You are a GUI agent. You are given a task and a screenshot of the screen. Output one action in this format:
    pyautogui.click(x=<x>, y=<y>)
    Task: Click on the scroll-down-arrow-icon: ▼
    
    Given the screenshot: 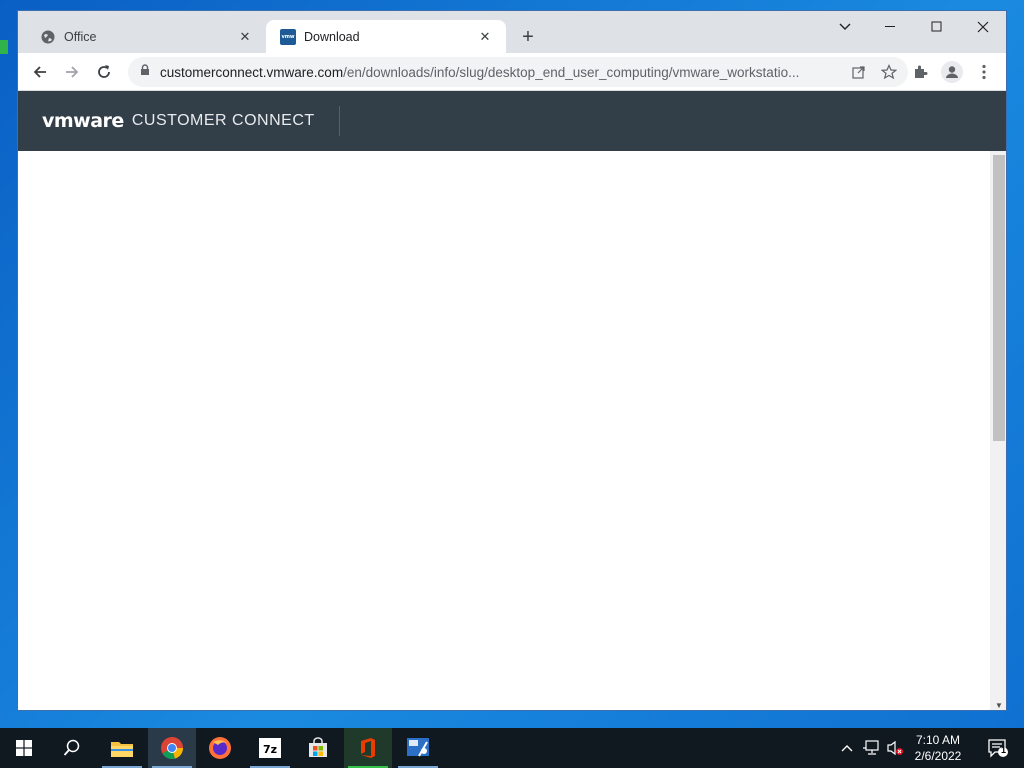 What is the action you would take?
    pyautogui.click(x=999, y=705)
    